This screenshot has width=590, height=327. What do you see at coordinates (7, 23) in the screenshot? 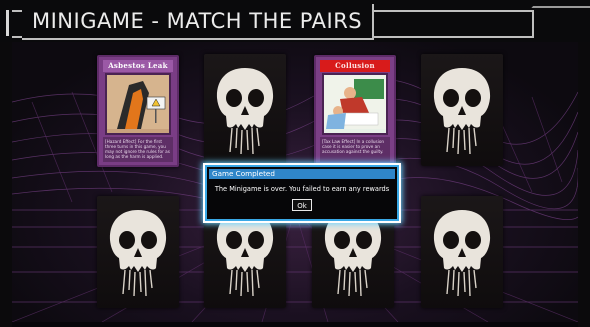
I see `header-accent` at bounding box center [7, 23].